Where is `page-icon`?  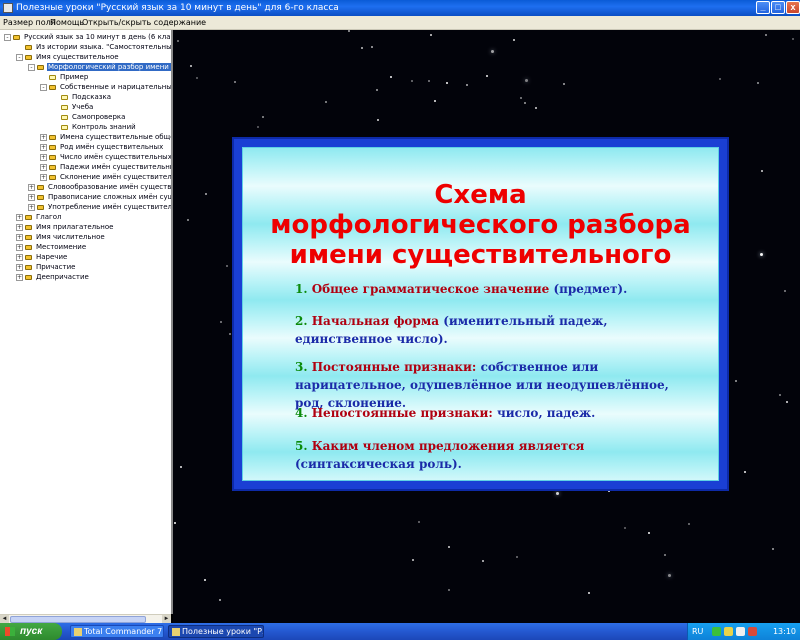
page-icon is located at coordinates (65, 107).